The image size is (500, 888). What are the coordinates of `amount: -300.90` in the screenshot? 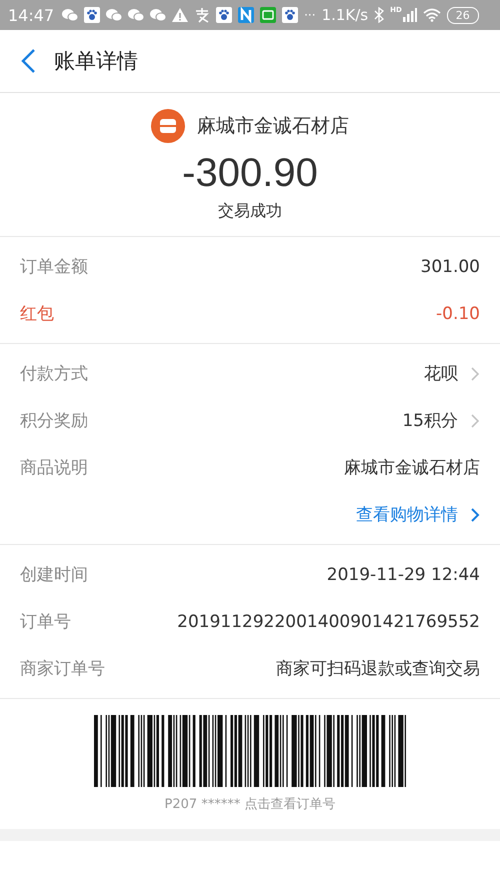 It's located at (250, 173).